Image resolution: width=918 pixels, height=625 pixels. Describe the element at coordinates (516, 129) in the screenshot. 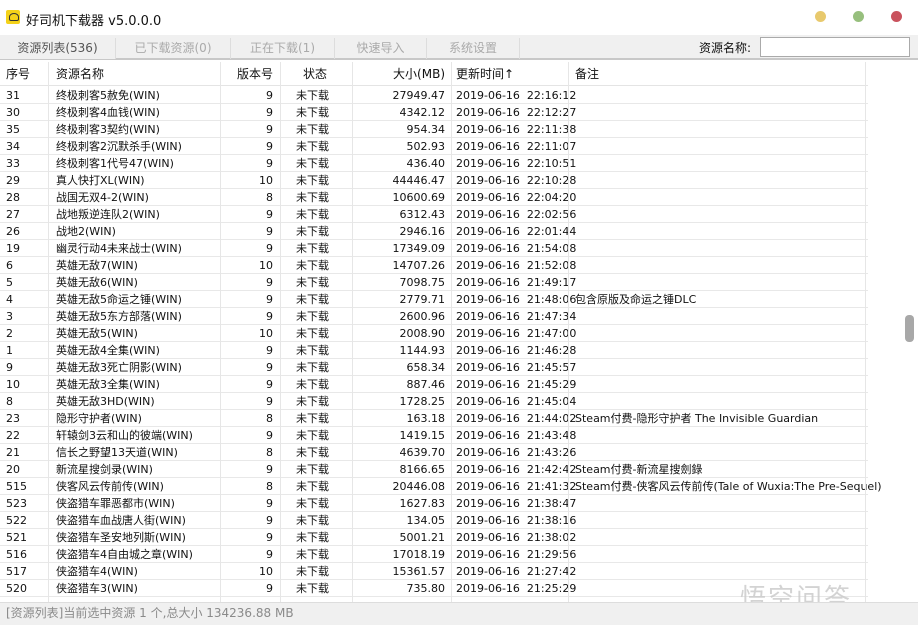

I see `cell-time: 2019-06-16 22:11:38` at that location.